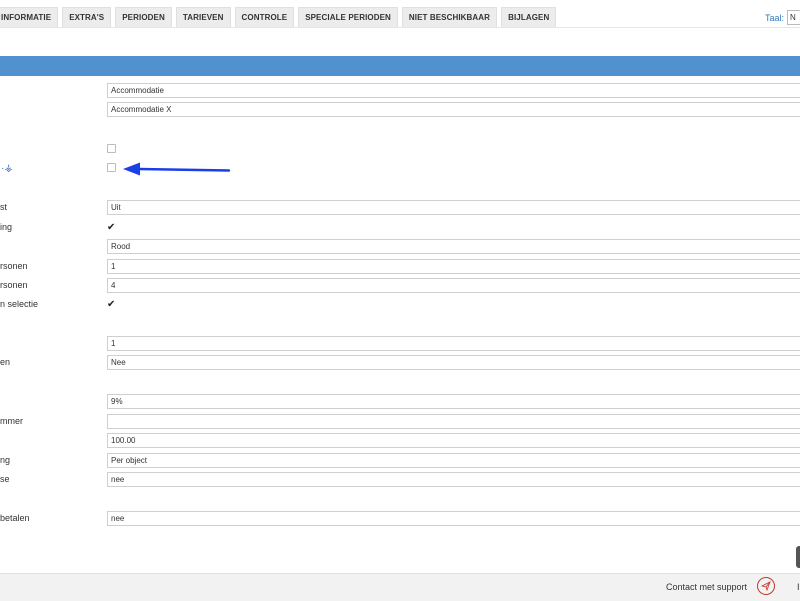  I want to click on form-row: rsonen 1, so click(400, 266).